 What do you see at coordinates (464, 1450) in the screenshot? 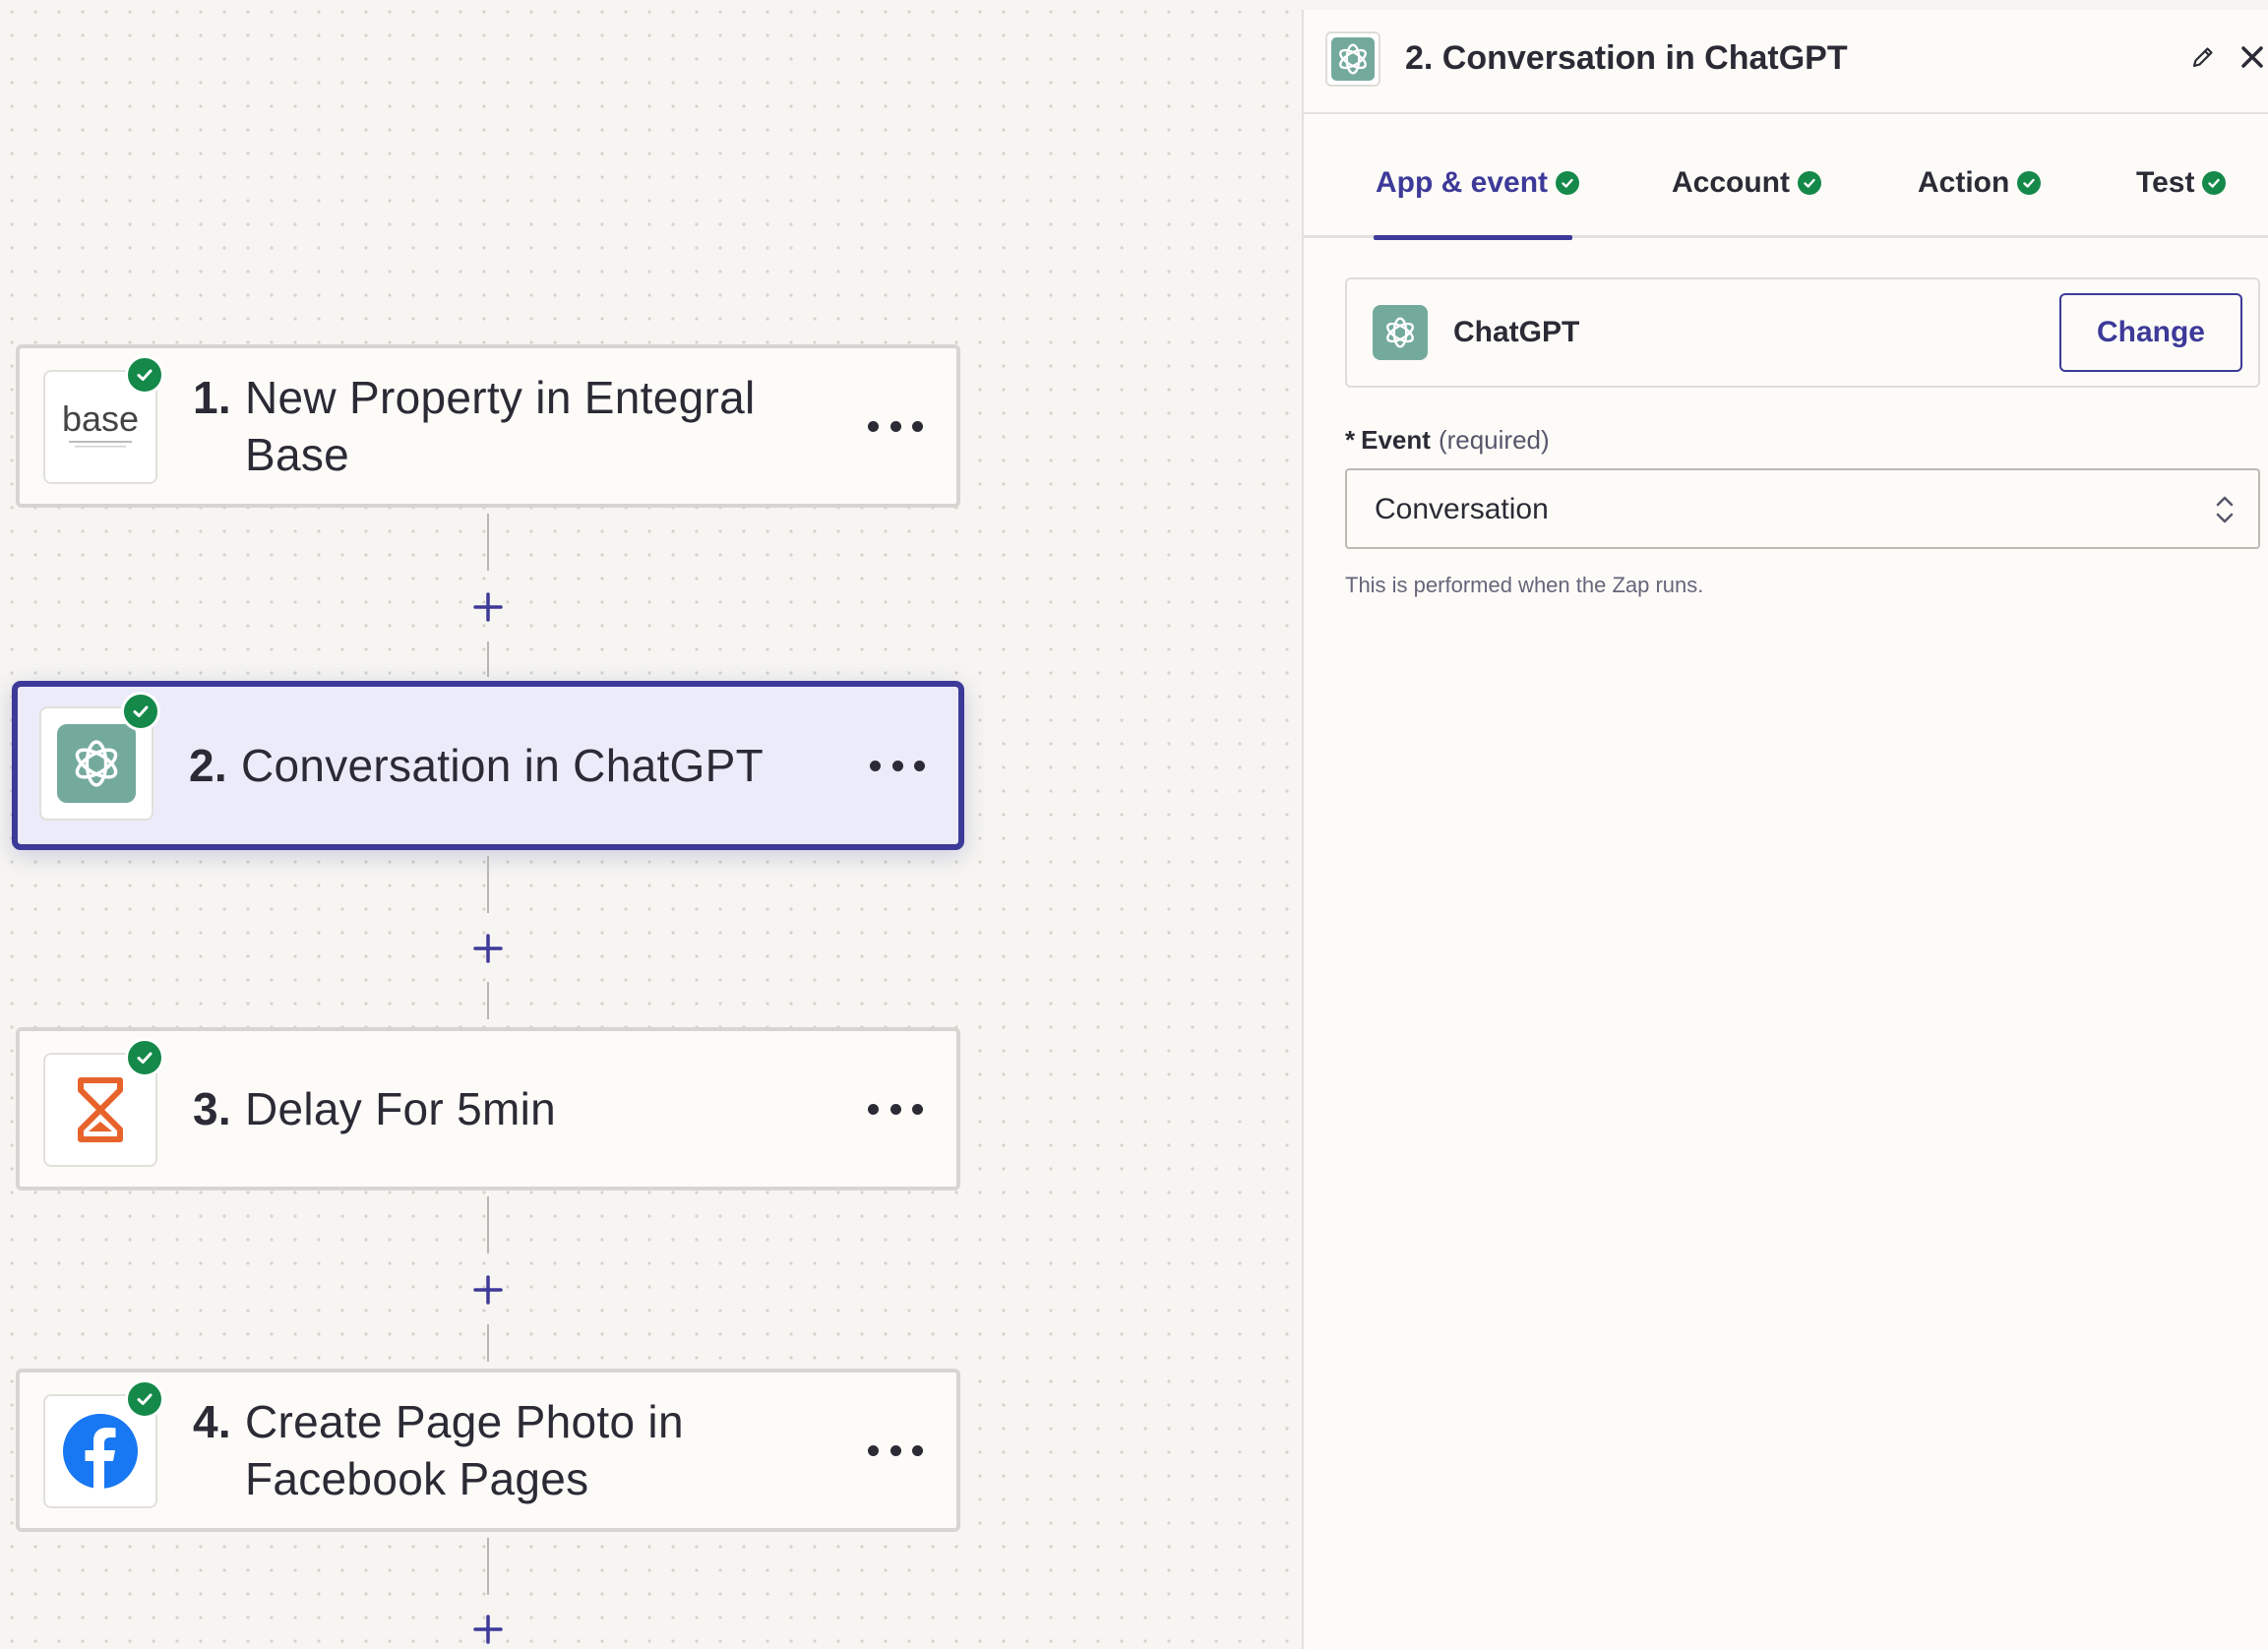
I see `step-name: Create Page Photo in Facebook Pages` at bounding box center [464, 1450].